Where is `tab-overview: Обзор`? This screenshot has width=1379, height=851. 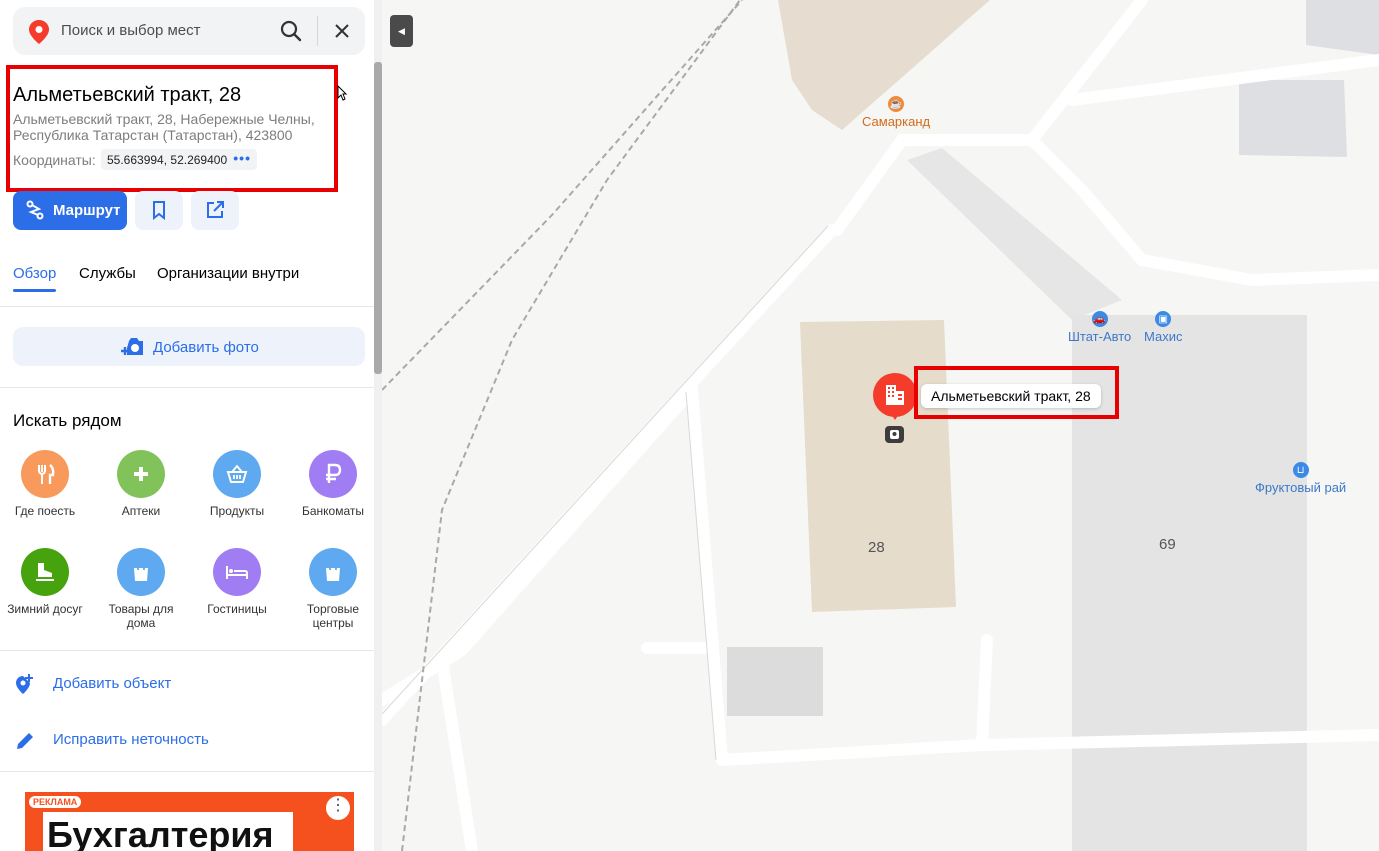 tab-overview: Обзор is located at coordinates (34, 273).